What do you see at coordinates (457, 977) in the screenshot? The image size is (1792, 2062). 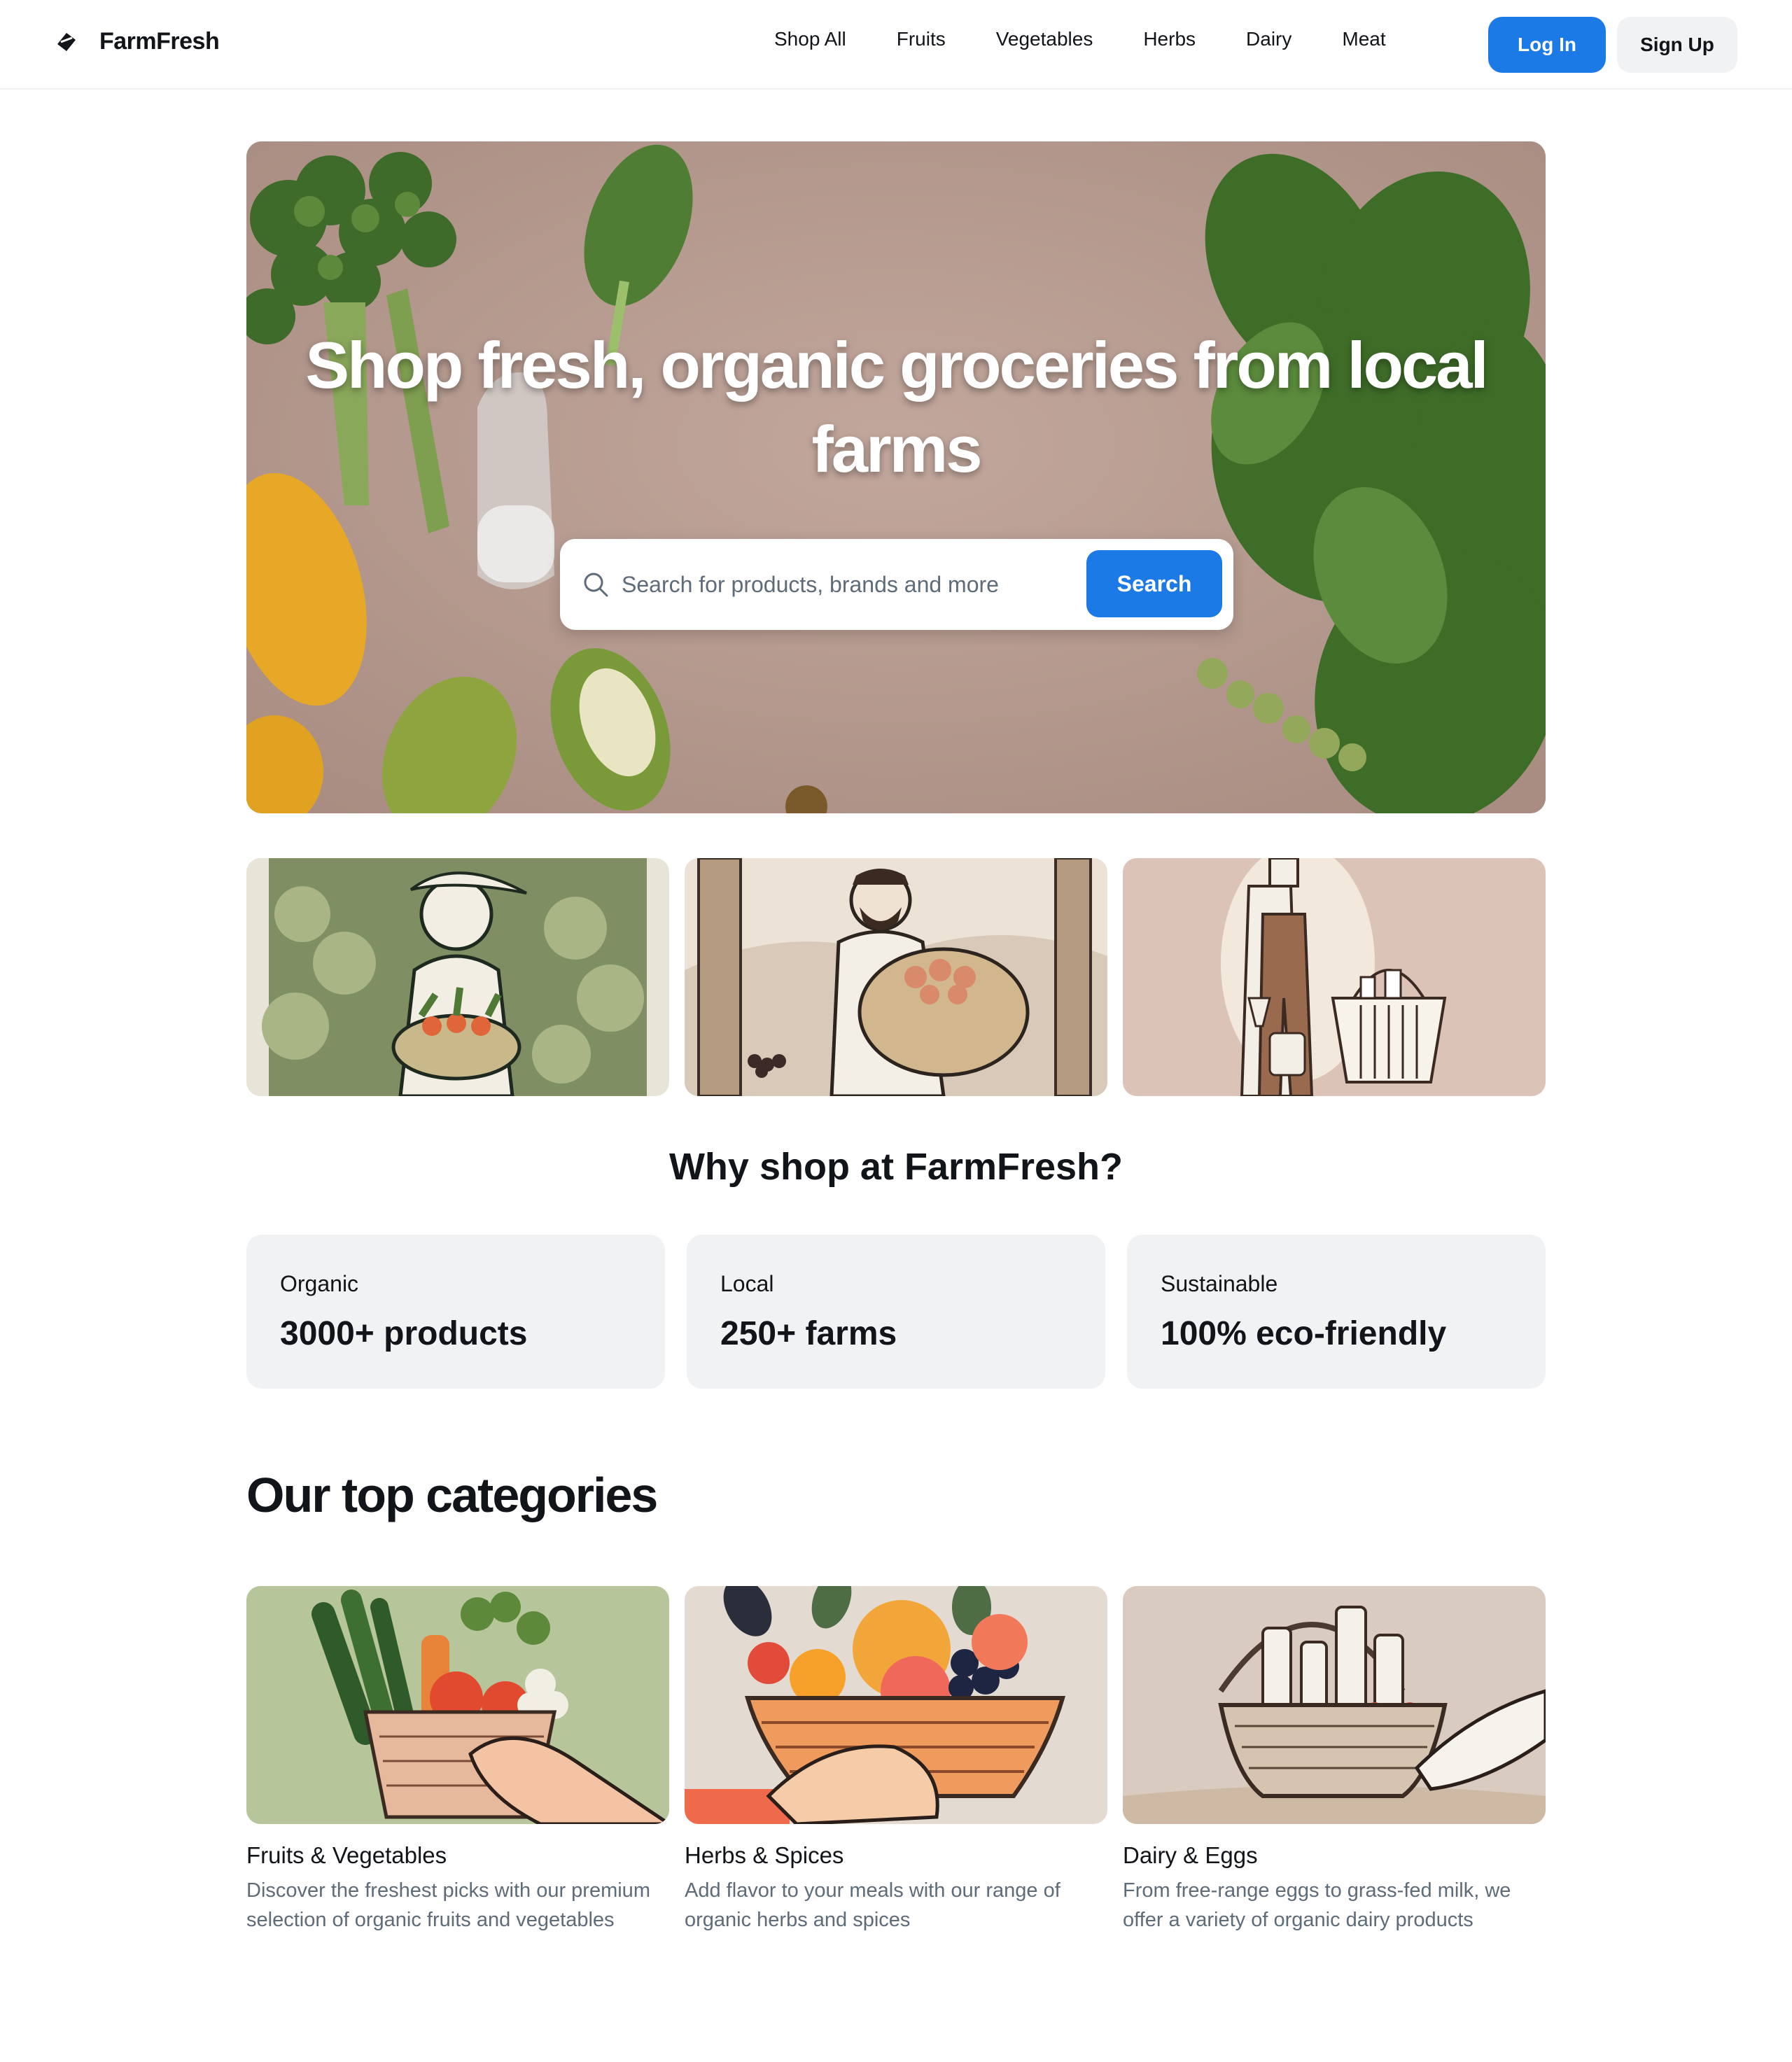 I see `gallery-image-farmer-vegetables` at bounding box center [457, 977].